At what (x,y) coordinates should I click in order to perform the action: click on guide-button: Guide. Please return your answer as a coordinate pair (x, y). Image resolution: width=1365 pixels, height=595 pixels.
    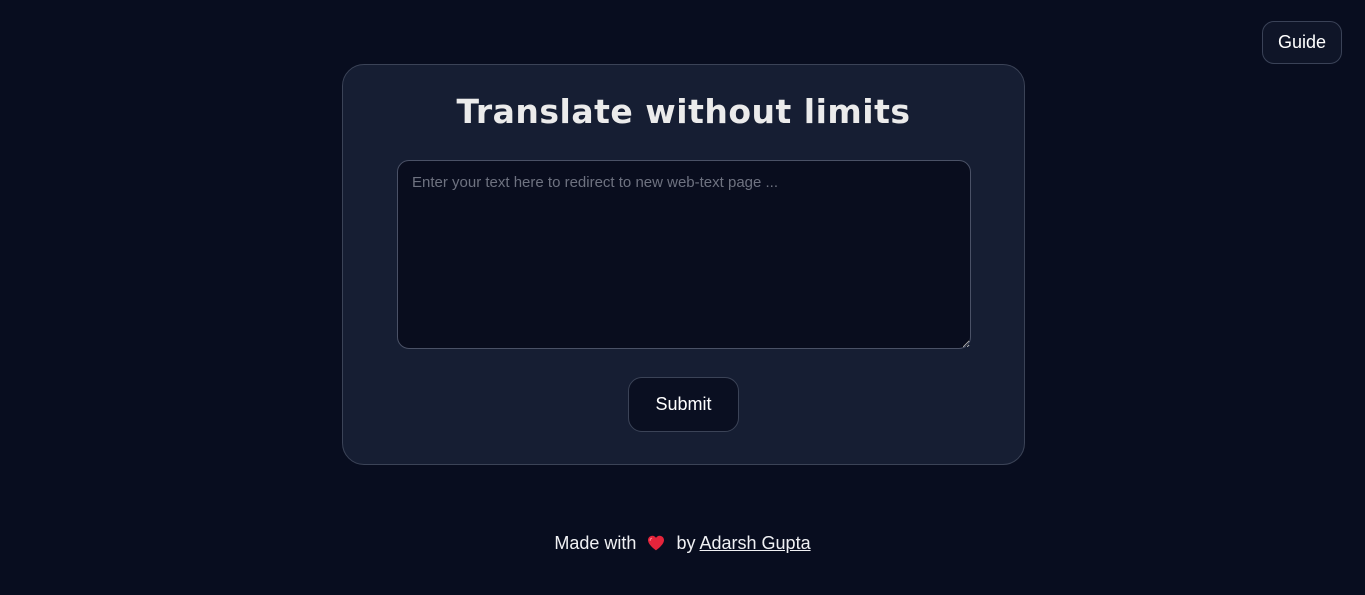
    Looking at the image, I should click on (1302, 42).